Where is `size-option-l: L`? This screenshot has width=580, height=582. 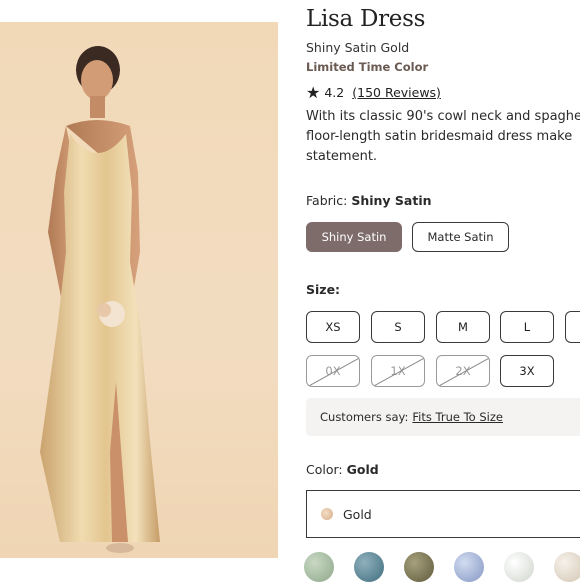 size-option-l: L is located at coordinates (527, 327).